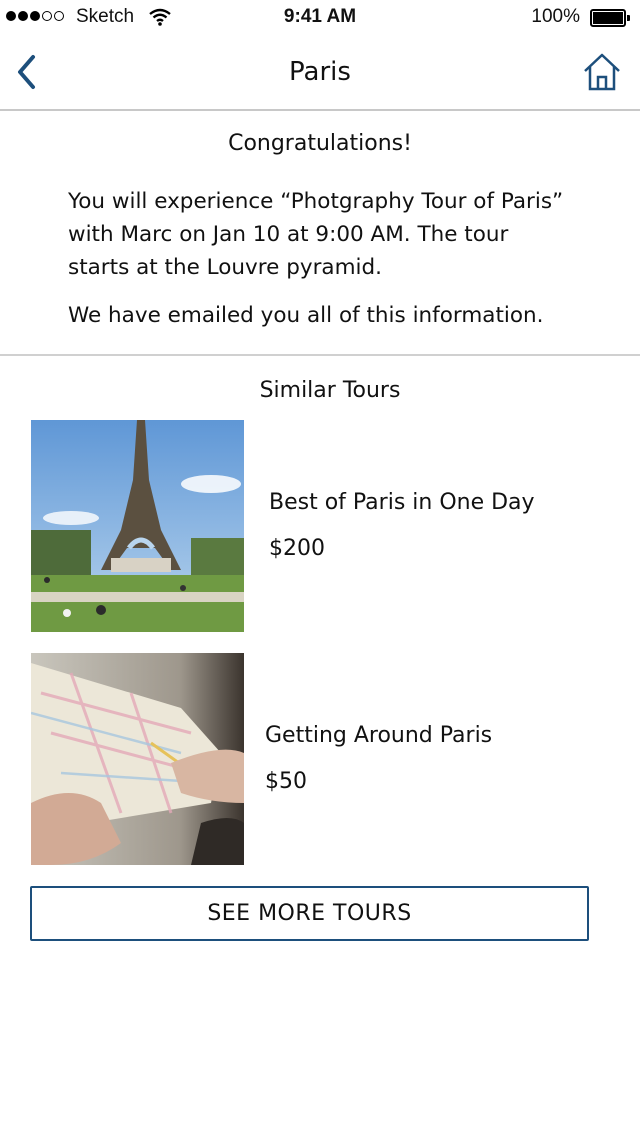 The height and width of the screenshot is (1134, 640). Describe the element at coordinates (320, 143) in the screenshot. I see `confirmation-heading: Congratulations!` at that location.